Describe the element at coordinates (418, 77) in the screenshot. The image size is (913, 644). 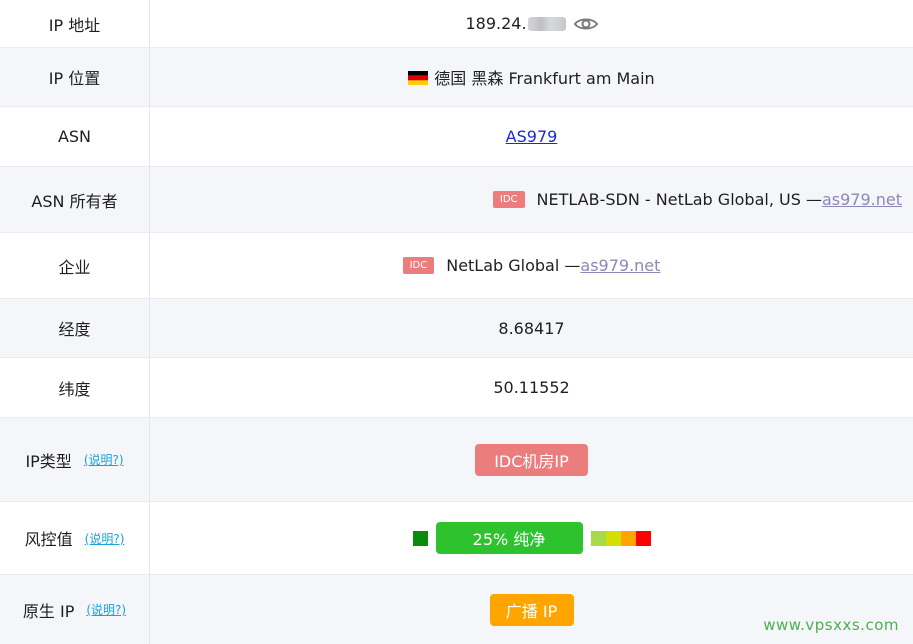
I see `germany-flag-icon` at that location.